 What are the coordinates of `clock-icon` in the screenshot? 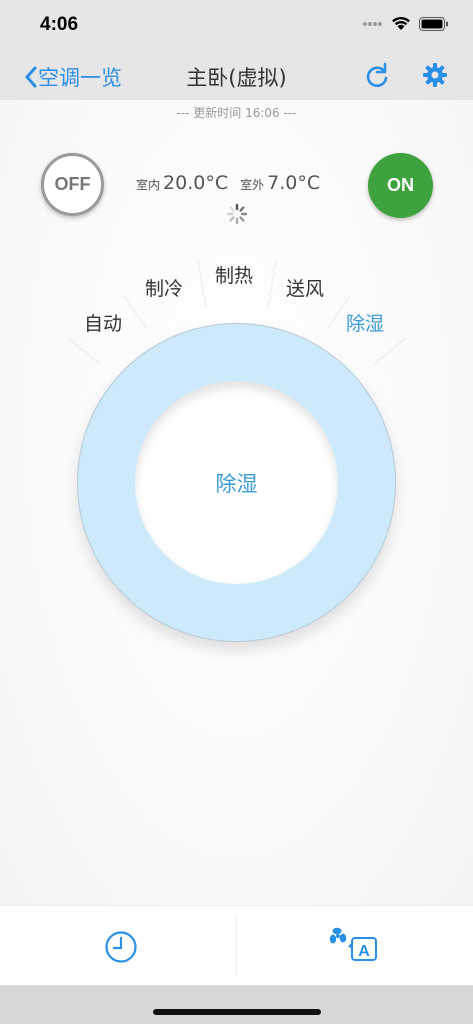 It's located at (121, 947).